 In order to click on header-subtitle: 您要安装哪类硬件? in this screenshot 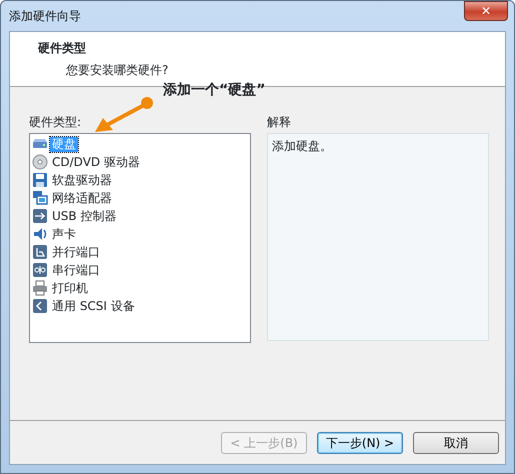, I will do `click(117, 70)`.